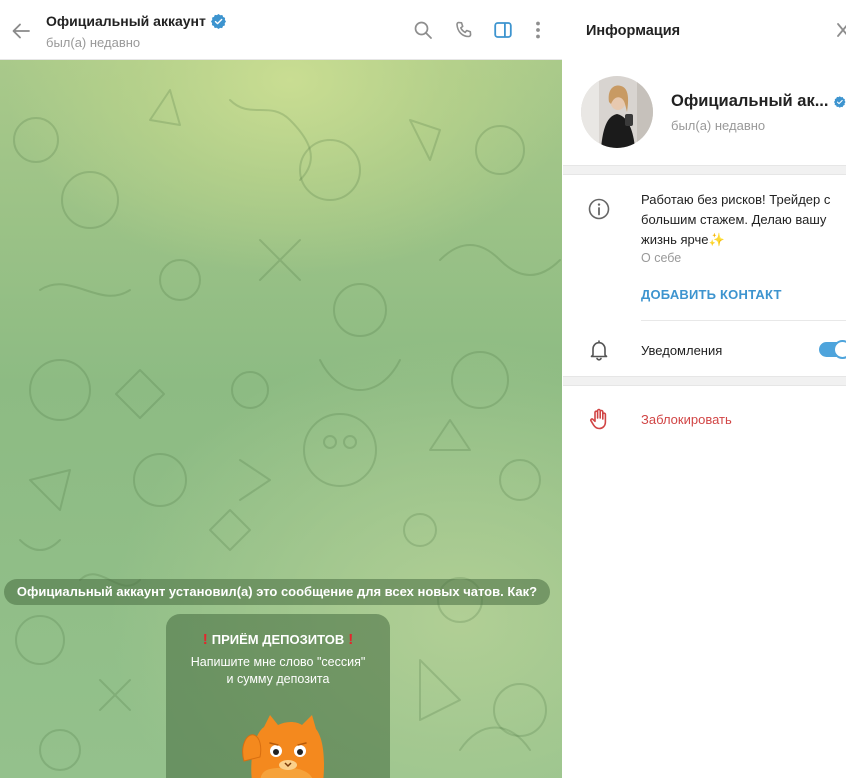 This screenshot has height=778, width=846. What do you see at coordinates (718, 125) in the screenshot?
I see `profile-status: был(а) недавно` at bounding box center [718, 125].